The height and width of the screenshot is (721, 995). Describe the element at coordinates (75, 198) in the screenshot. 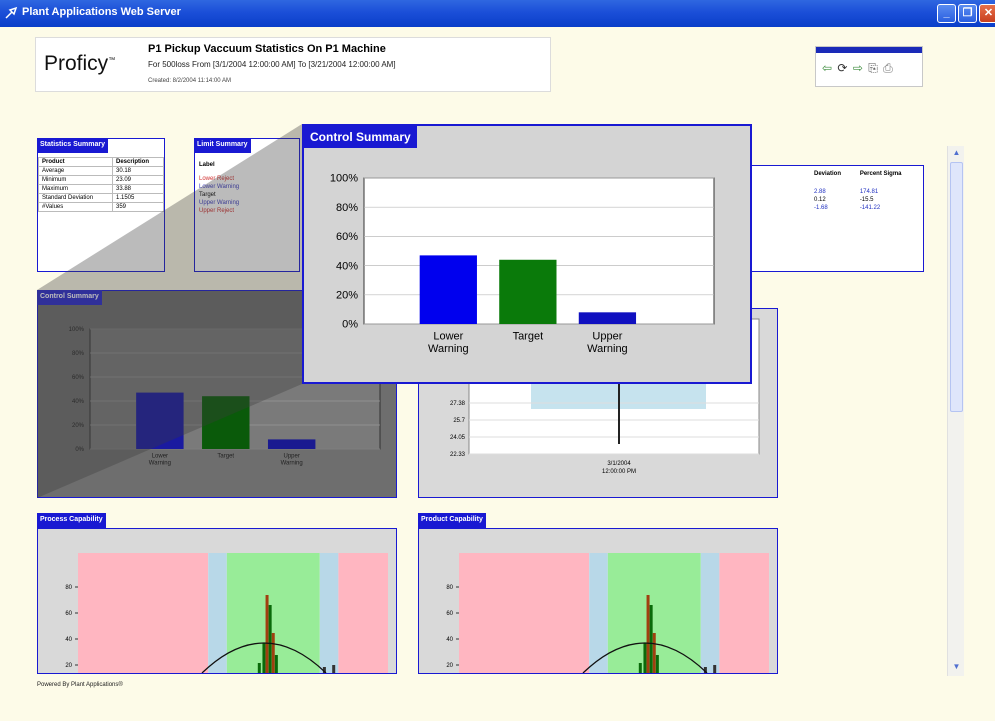

I see `stats-cell: Standard Deviation` at that location.